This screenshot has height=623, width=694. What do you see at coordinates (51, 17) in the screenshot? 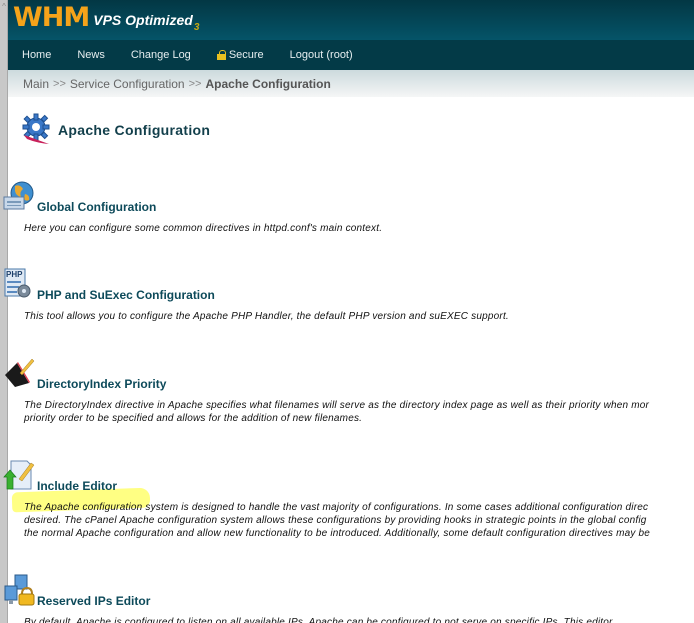
I see `logo-main: WHM` at bounding box center [51, 17].